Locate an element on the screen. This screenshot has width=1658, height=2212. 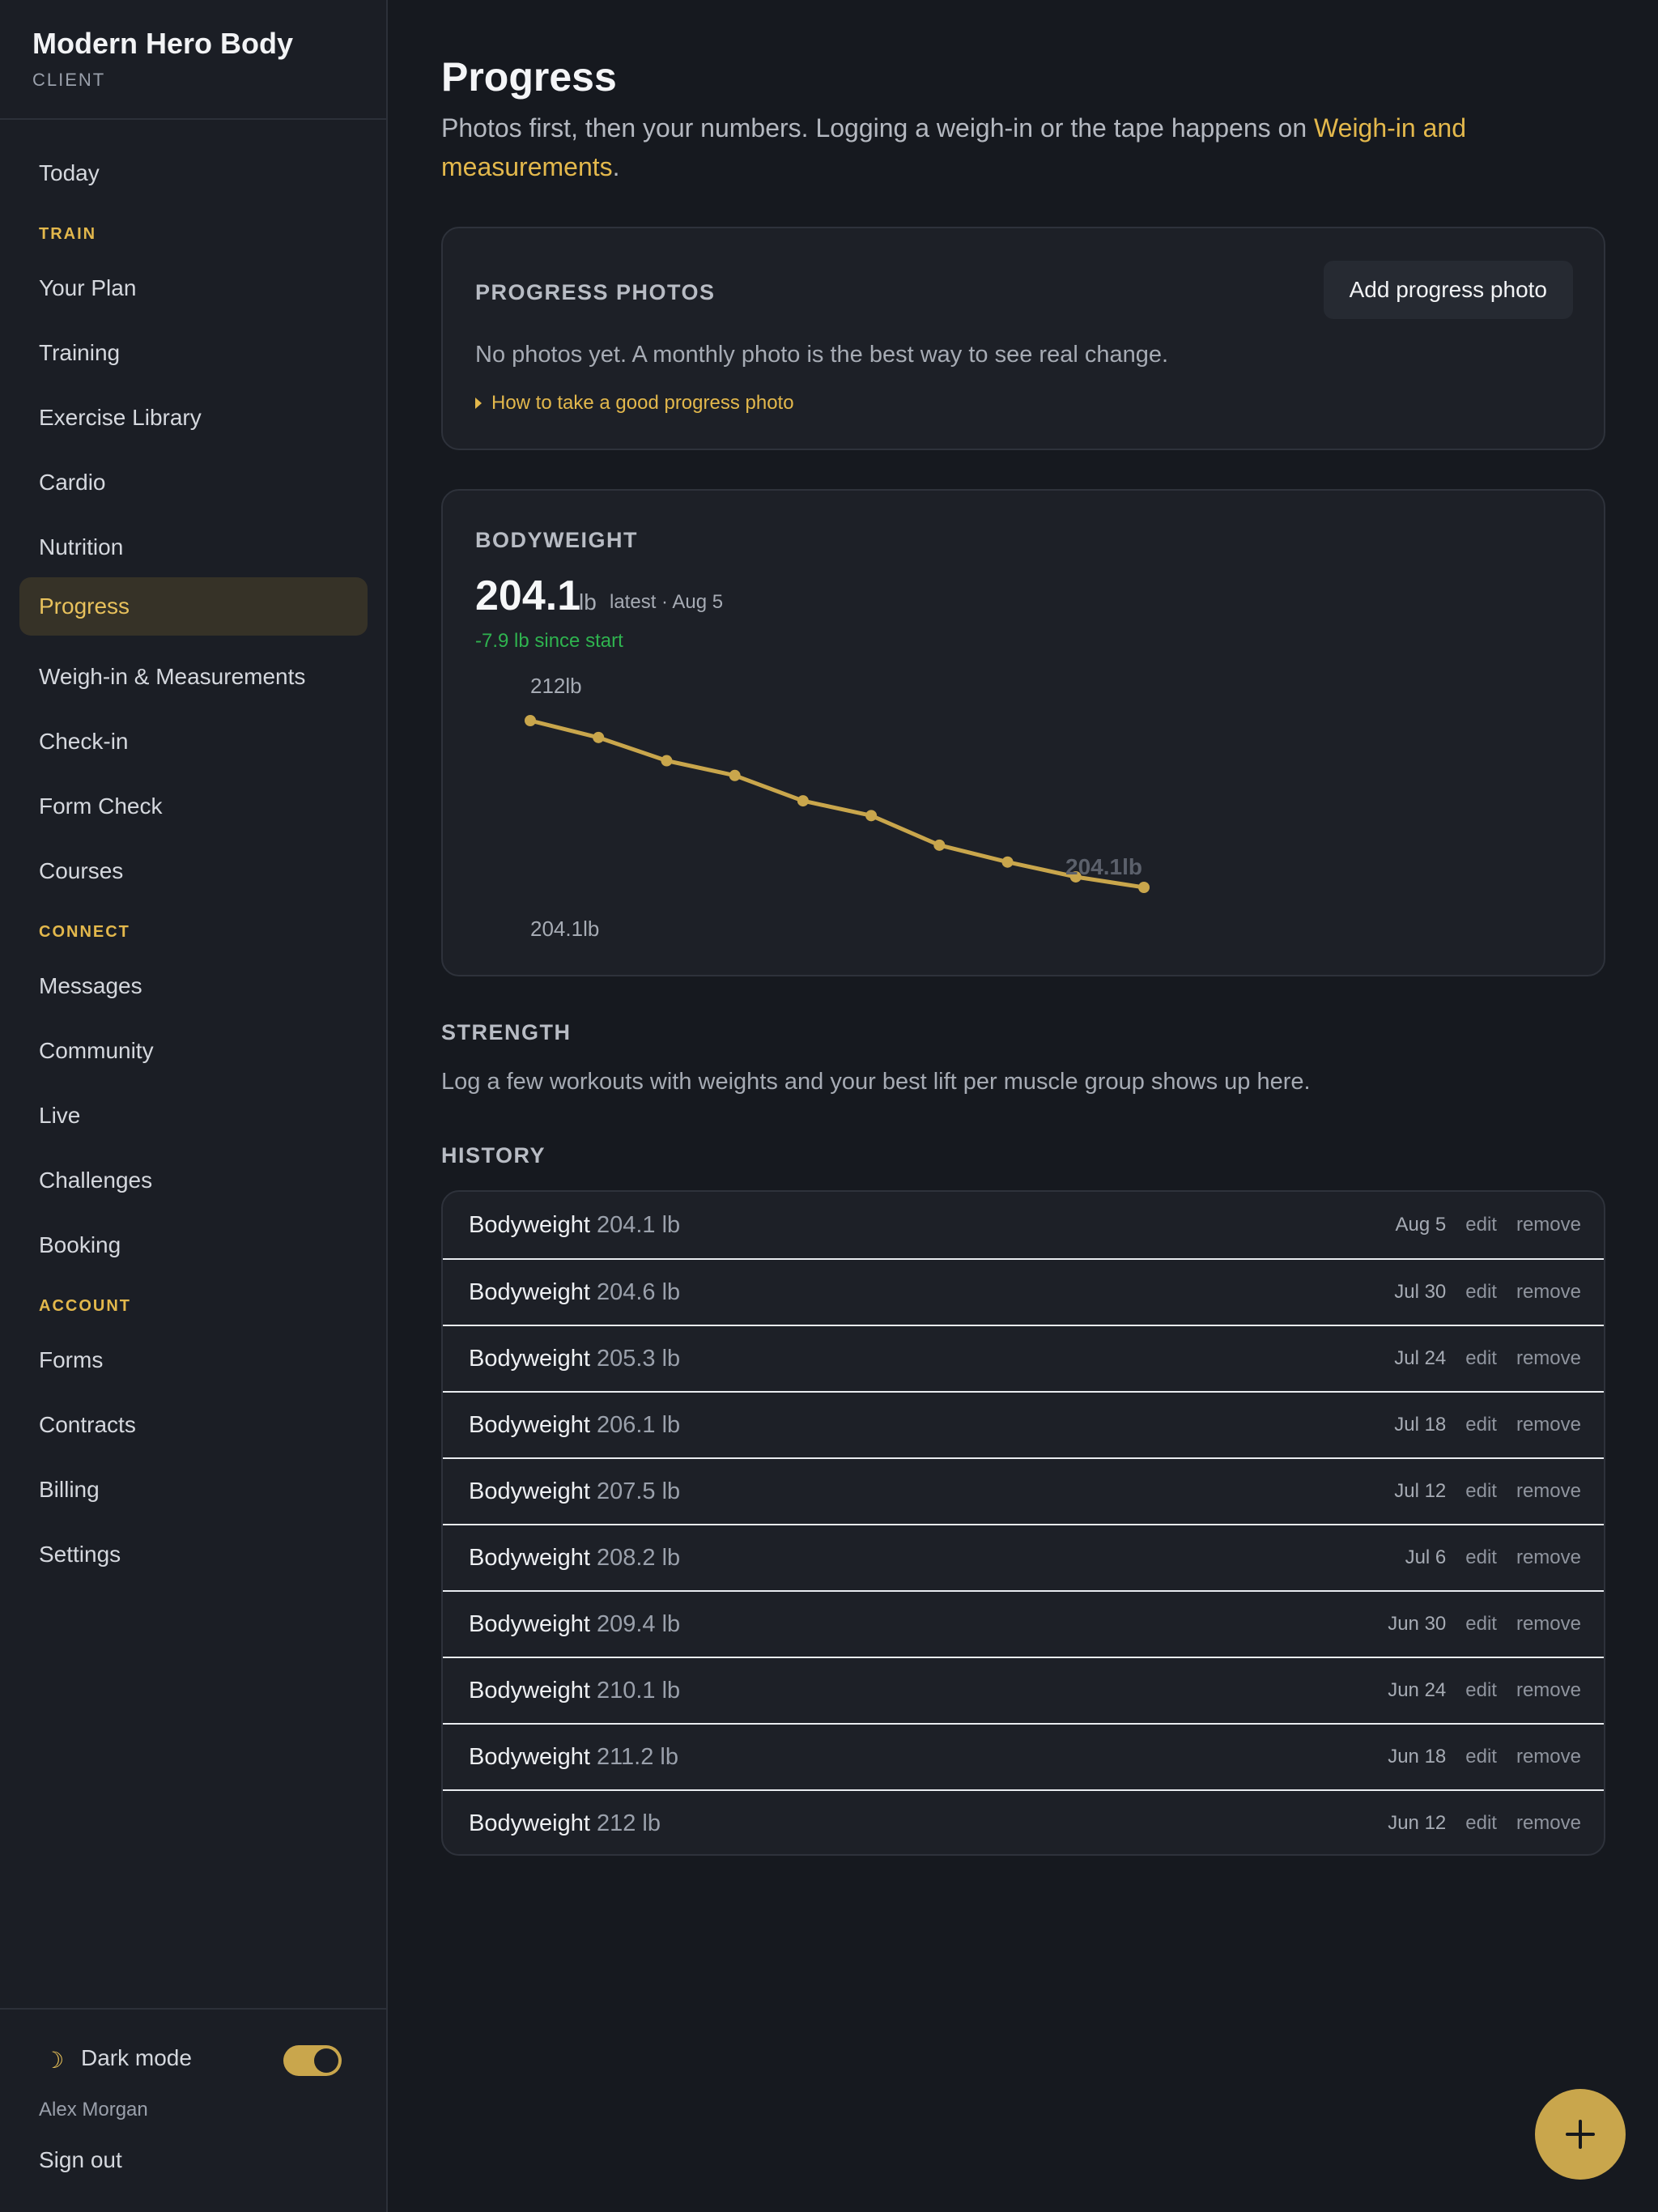
history-value: 206.1 lb is located at coordinates (638, 1424).